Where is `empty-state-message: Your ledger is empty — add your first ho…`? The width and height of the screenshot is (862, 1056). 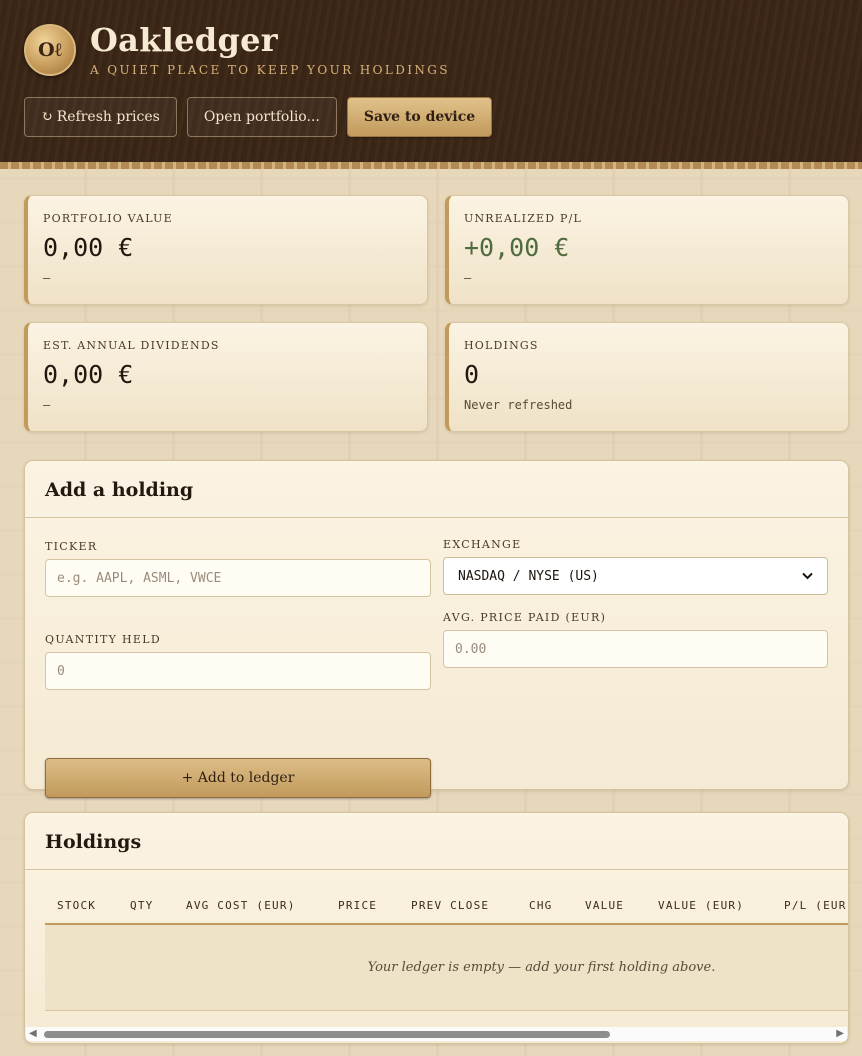 empty-state-message: Your ledger is empty — add your first ho… is located at coordinates (541, 967).